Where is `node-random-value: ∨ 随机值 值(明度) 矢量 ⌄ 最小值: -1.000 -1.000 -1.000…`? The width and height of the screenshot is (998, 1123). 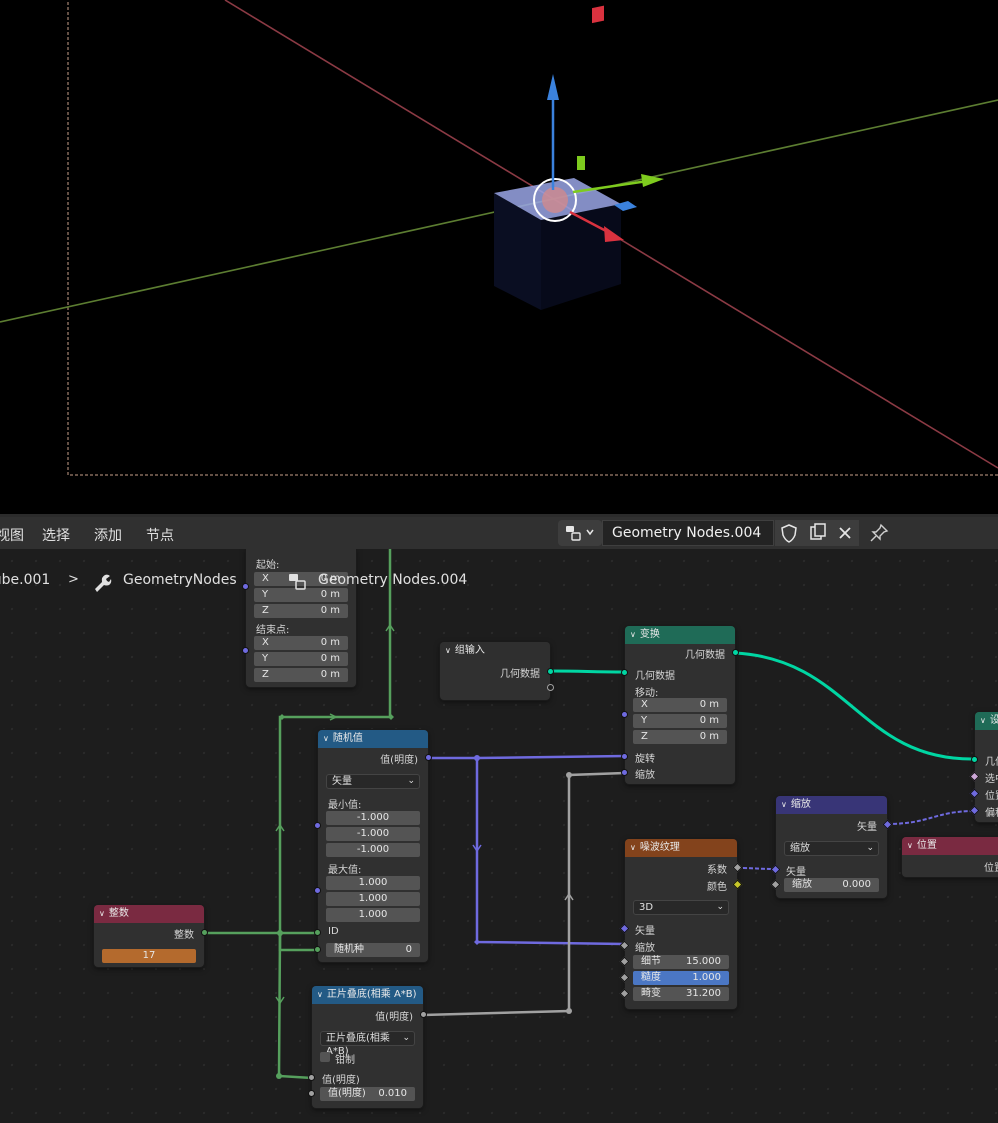
node-random-value: ∨ 随机值 值(明度) 矢量 ⌄ 最小值: -1.000 -1.000 -1.000… is located at coordinates (373, 846).